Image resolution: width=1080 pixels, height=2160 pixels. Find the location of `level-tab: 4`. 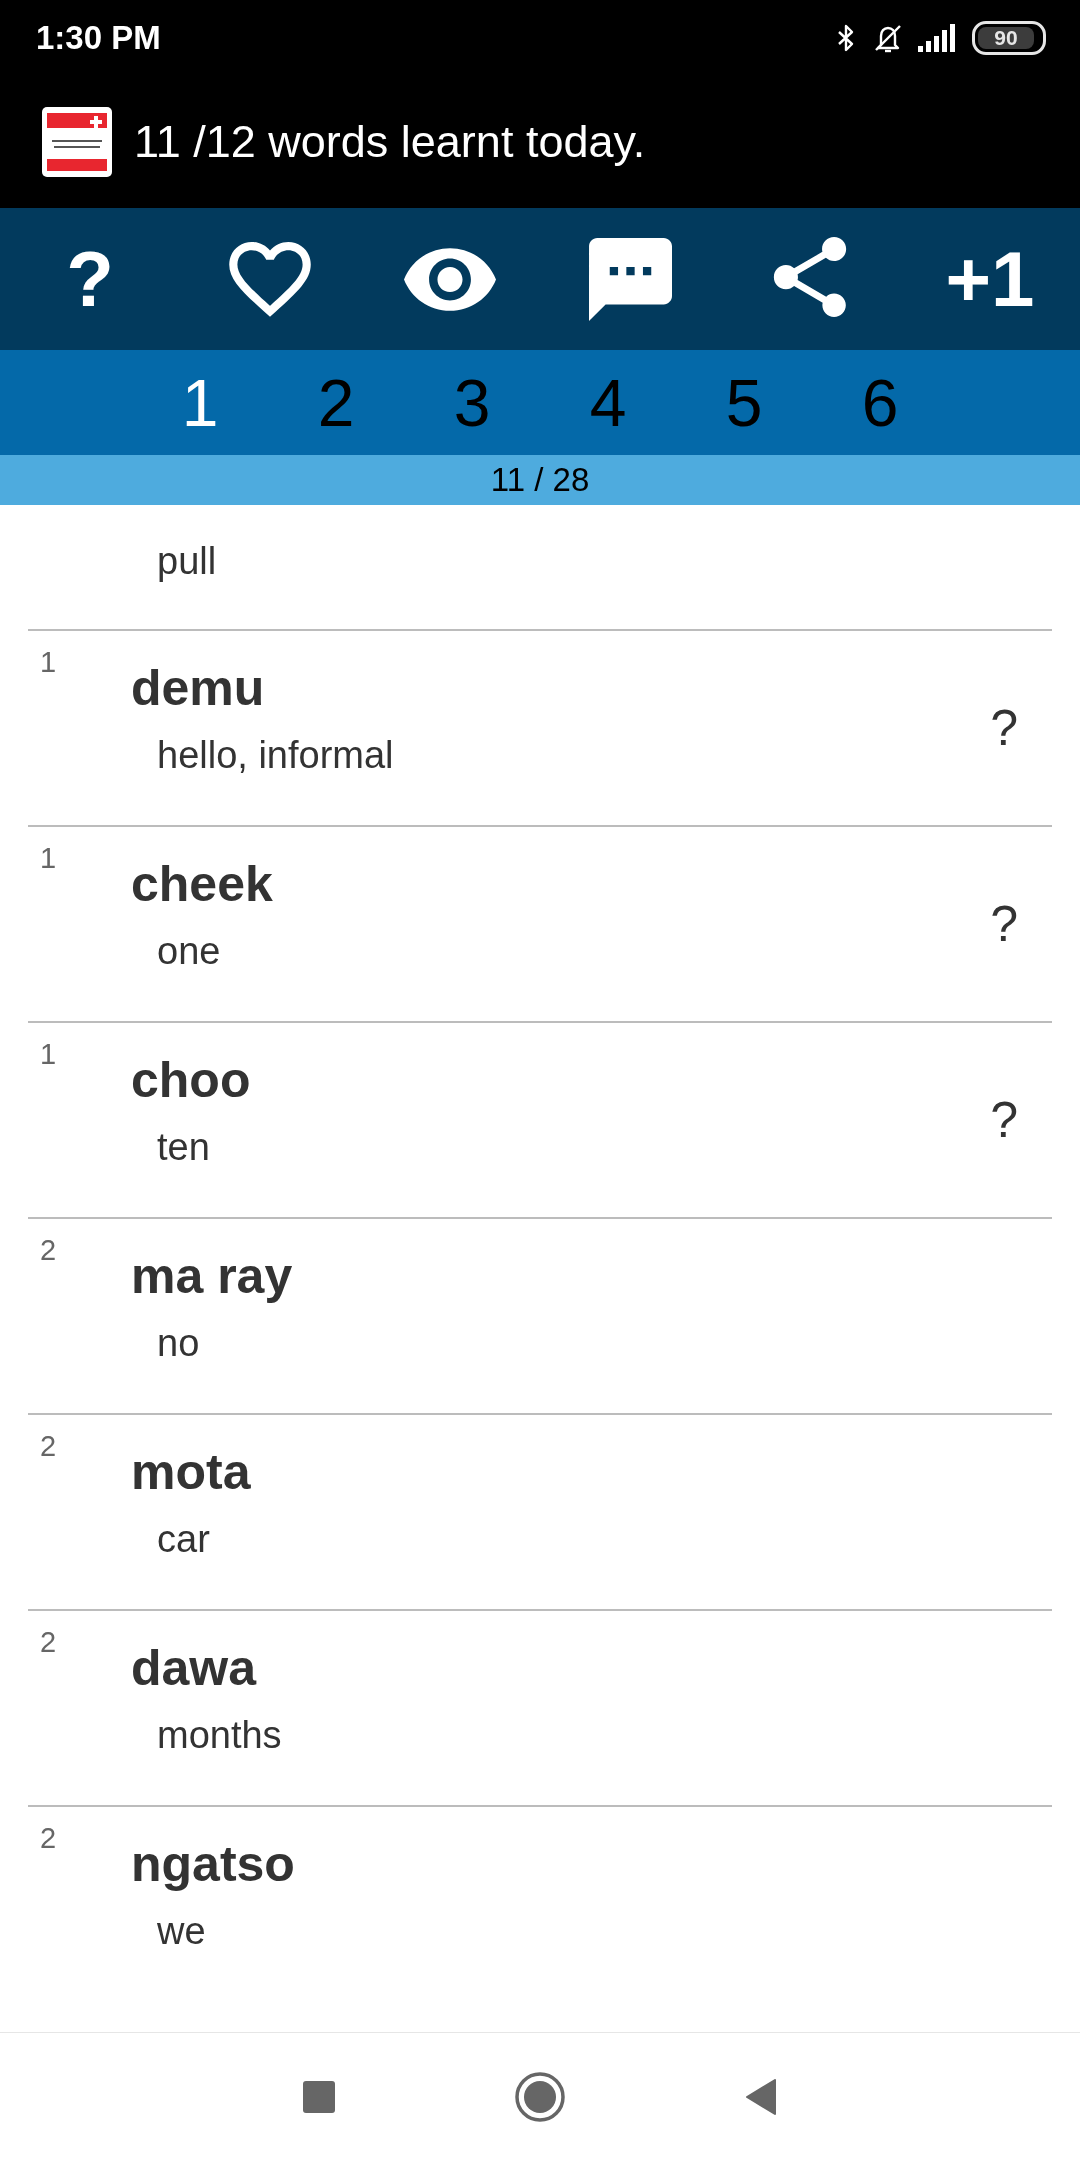

level-tab: 4 is located at coordinates (608, 402).